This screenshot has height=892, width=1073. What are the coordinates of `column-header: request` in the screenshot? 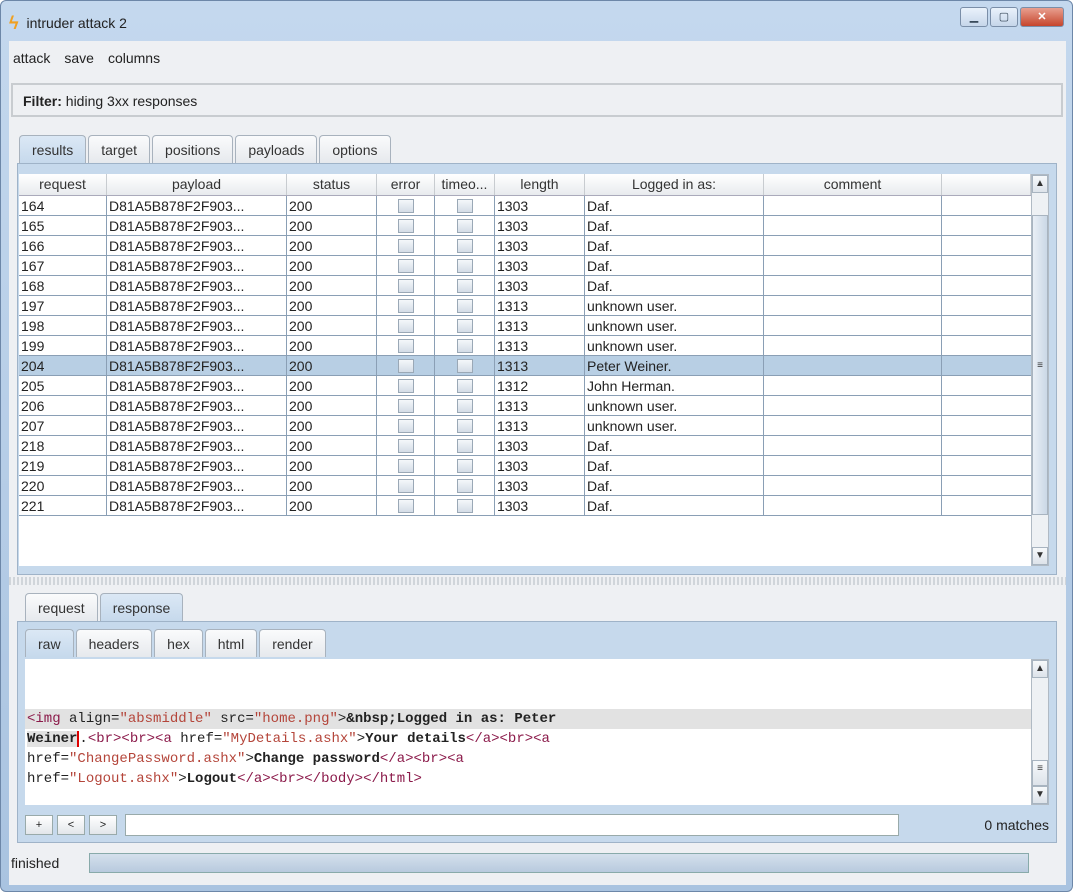 It's located at (63, 184).